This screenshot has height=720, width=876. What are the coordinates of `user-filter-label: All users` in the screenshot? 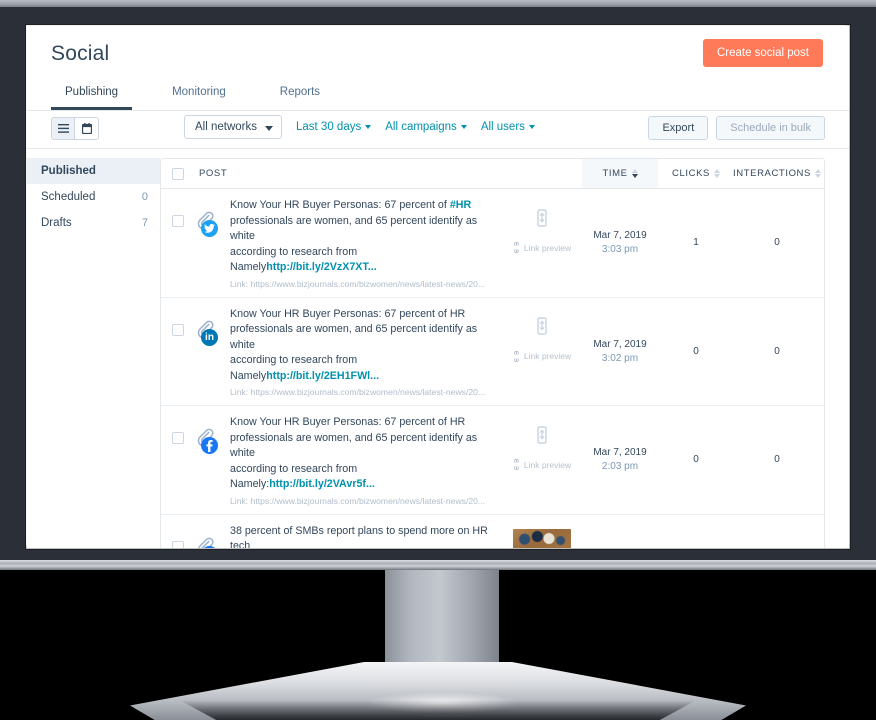 It's located at (502, 127).